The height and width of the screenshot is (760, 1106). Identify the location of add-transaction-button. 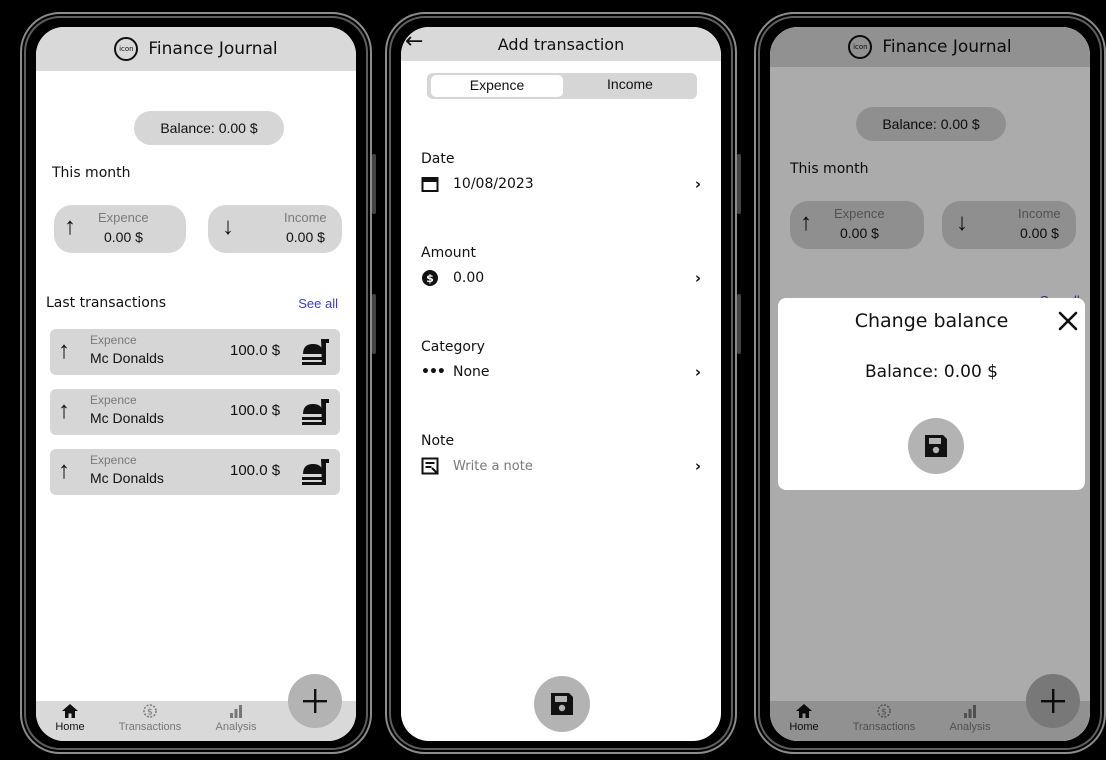
(315, 701).